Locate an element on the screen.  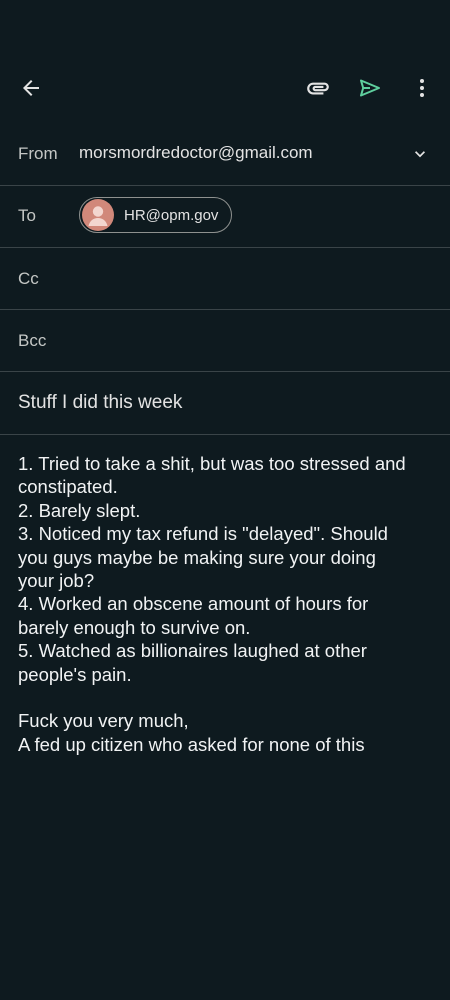
arrow-left-icon is located at coordinates (31, 88).